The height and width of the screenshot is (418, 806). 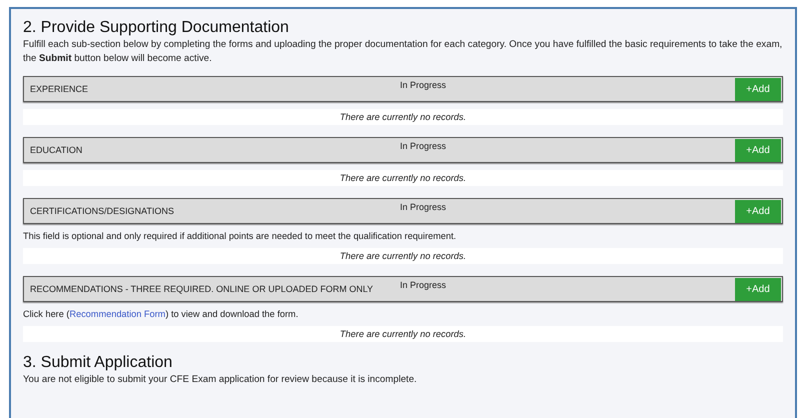 I want to click on category-title: EDUCATION, so click(x=57, y=150).